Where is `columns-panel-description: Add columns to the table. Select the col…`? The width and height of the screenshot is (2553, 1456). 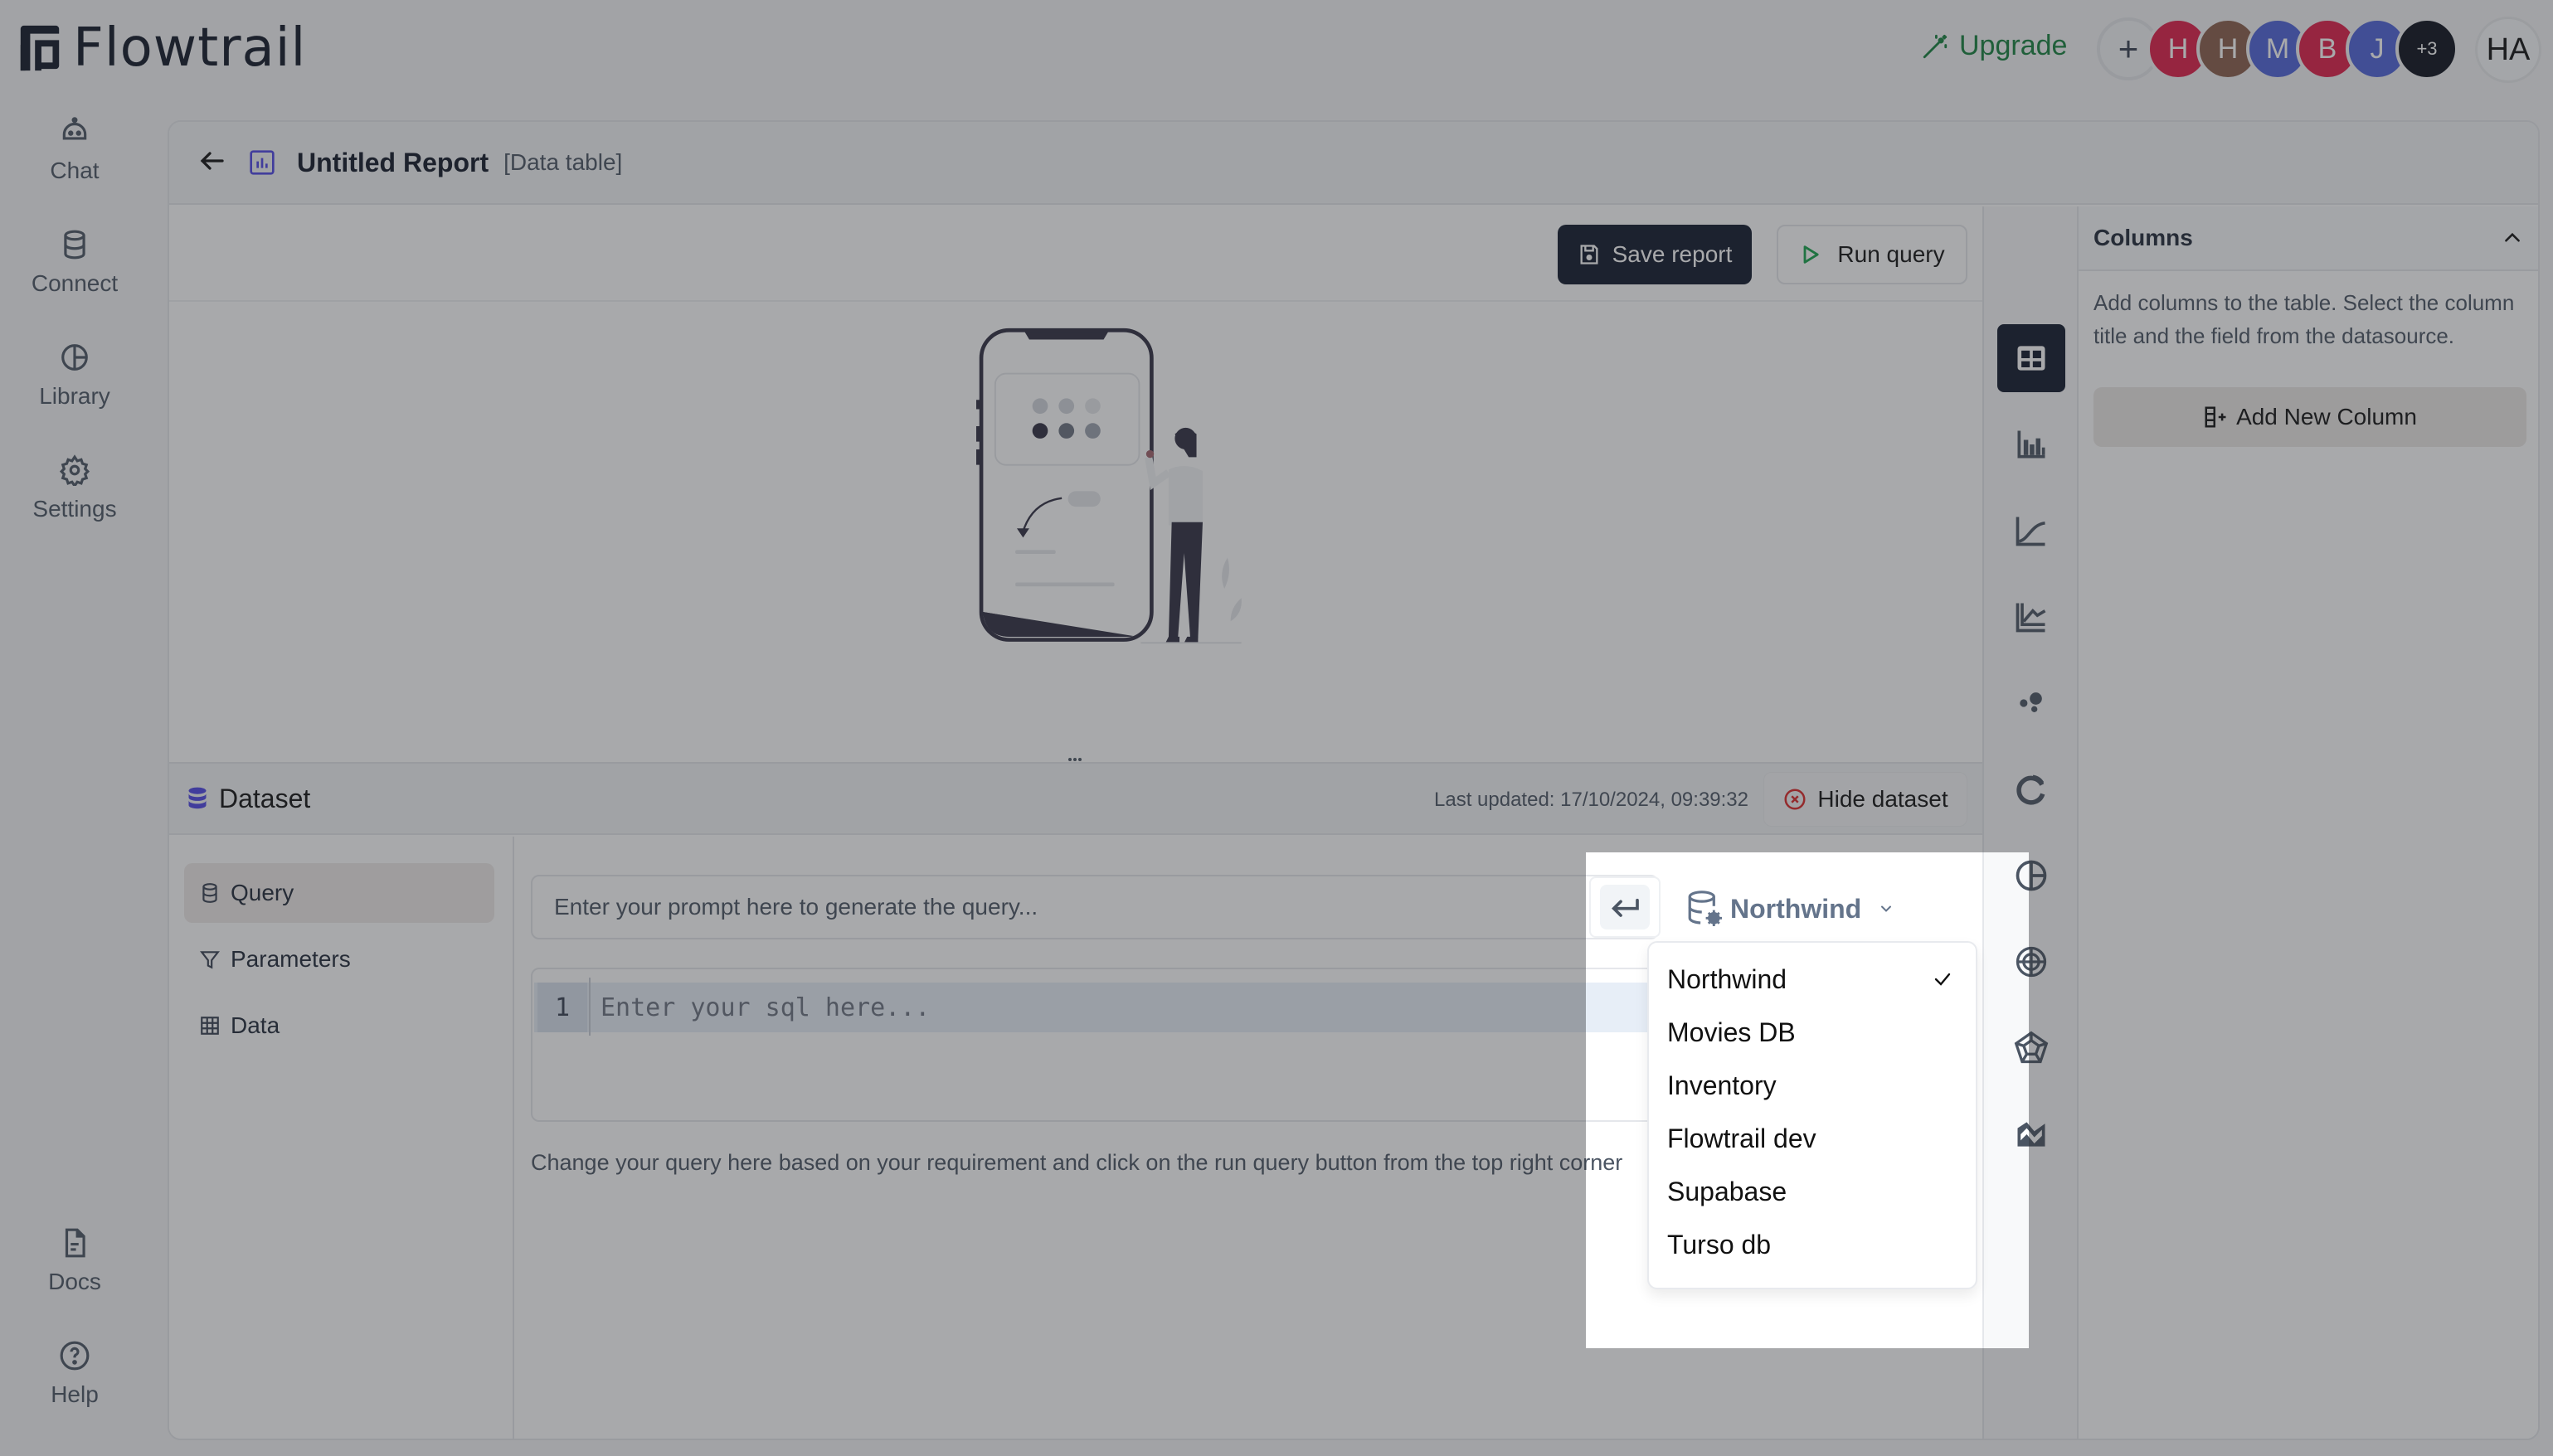
columns-panel-description: Add columns to the table. Select the col… is located at coordinates (2304, 319).